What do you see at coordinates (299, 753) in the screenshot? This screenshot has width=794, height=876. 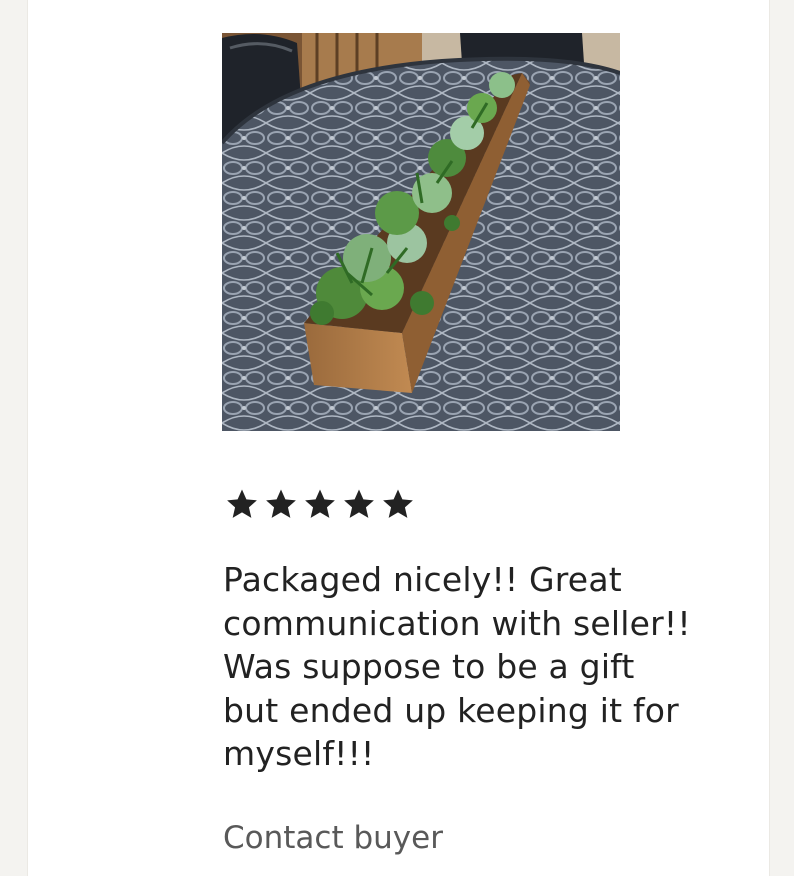 I see `review-line: myself!!!` at bounding box center [299, 753].